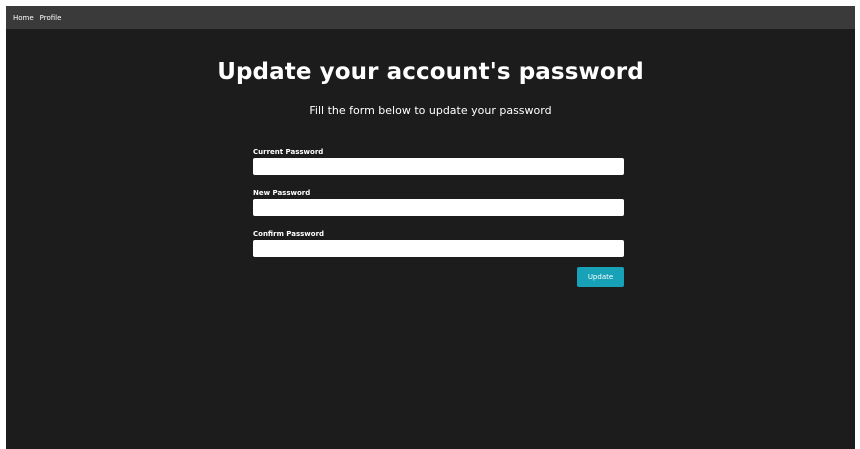 Image resolution: width=860 pixels, height=449 pixels. What do you see at coordinates (51, 18) in the screenshot?
I see `nav-link-profile: Profile` at bounding box center [51, 18].